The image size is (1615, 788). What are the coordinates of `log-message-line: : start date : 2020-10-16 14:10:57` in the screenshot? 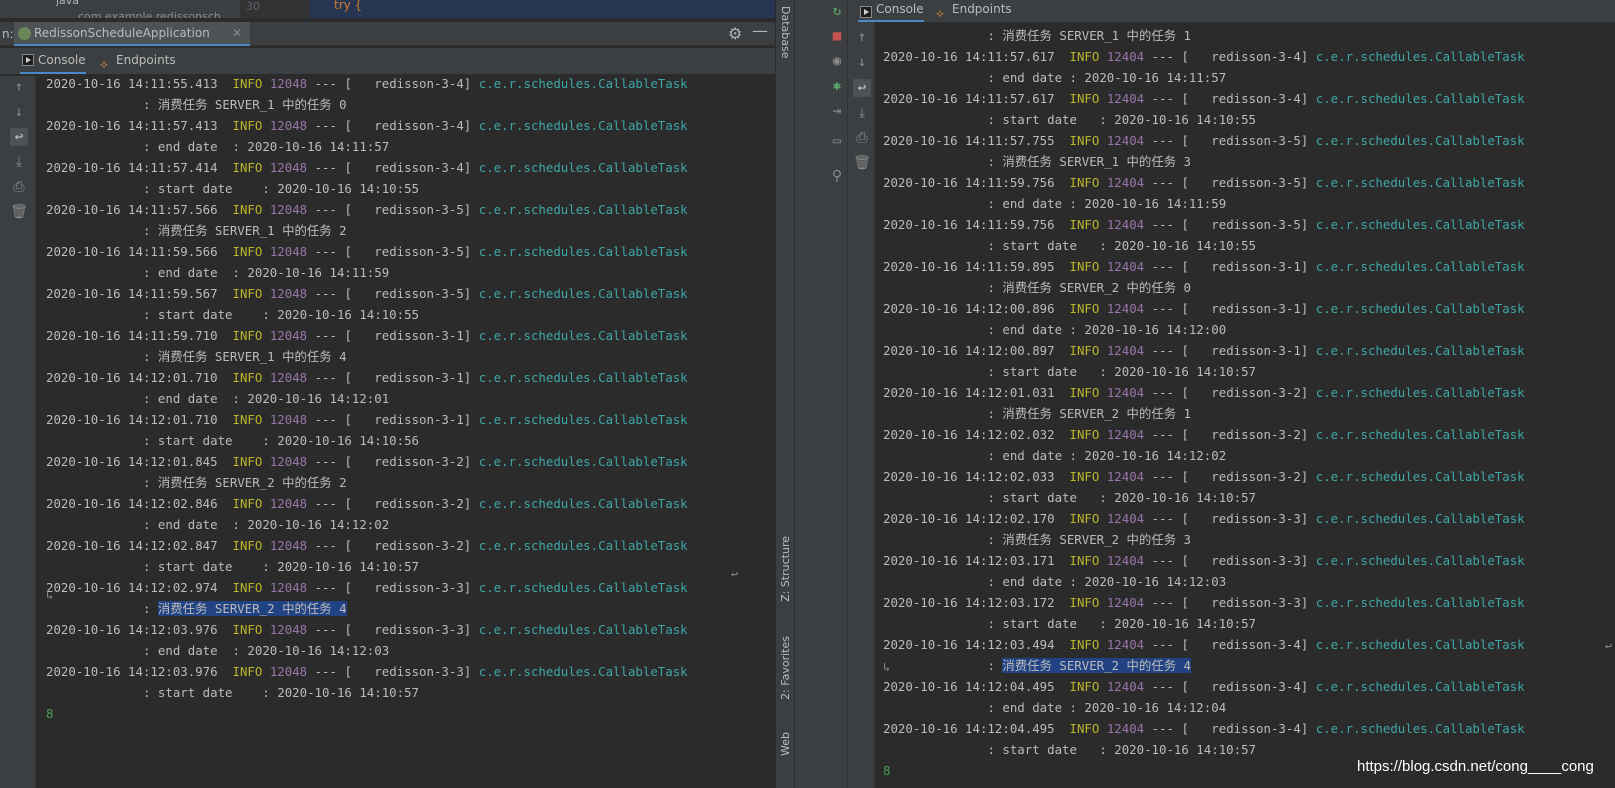 It's located at (1204, 749).